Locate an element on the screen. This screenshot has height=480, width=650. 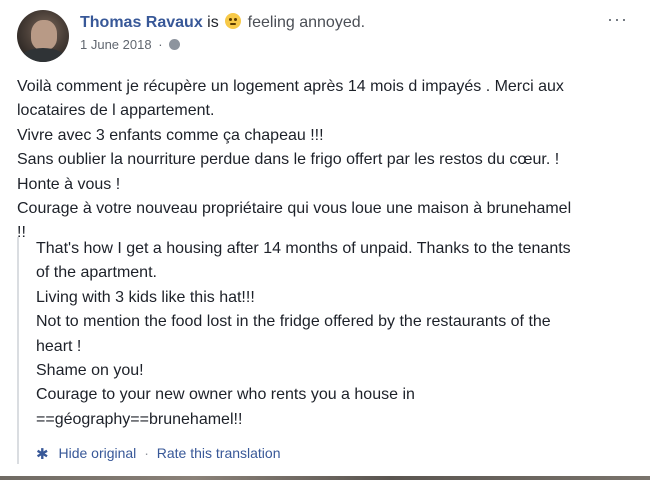
globe-icon is located at coordinates (175, 44).